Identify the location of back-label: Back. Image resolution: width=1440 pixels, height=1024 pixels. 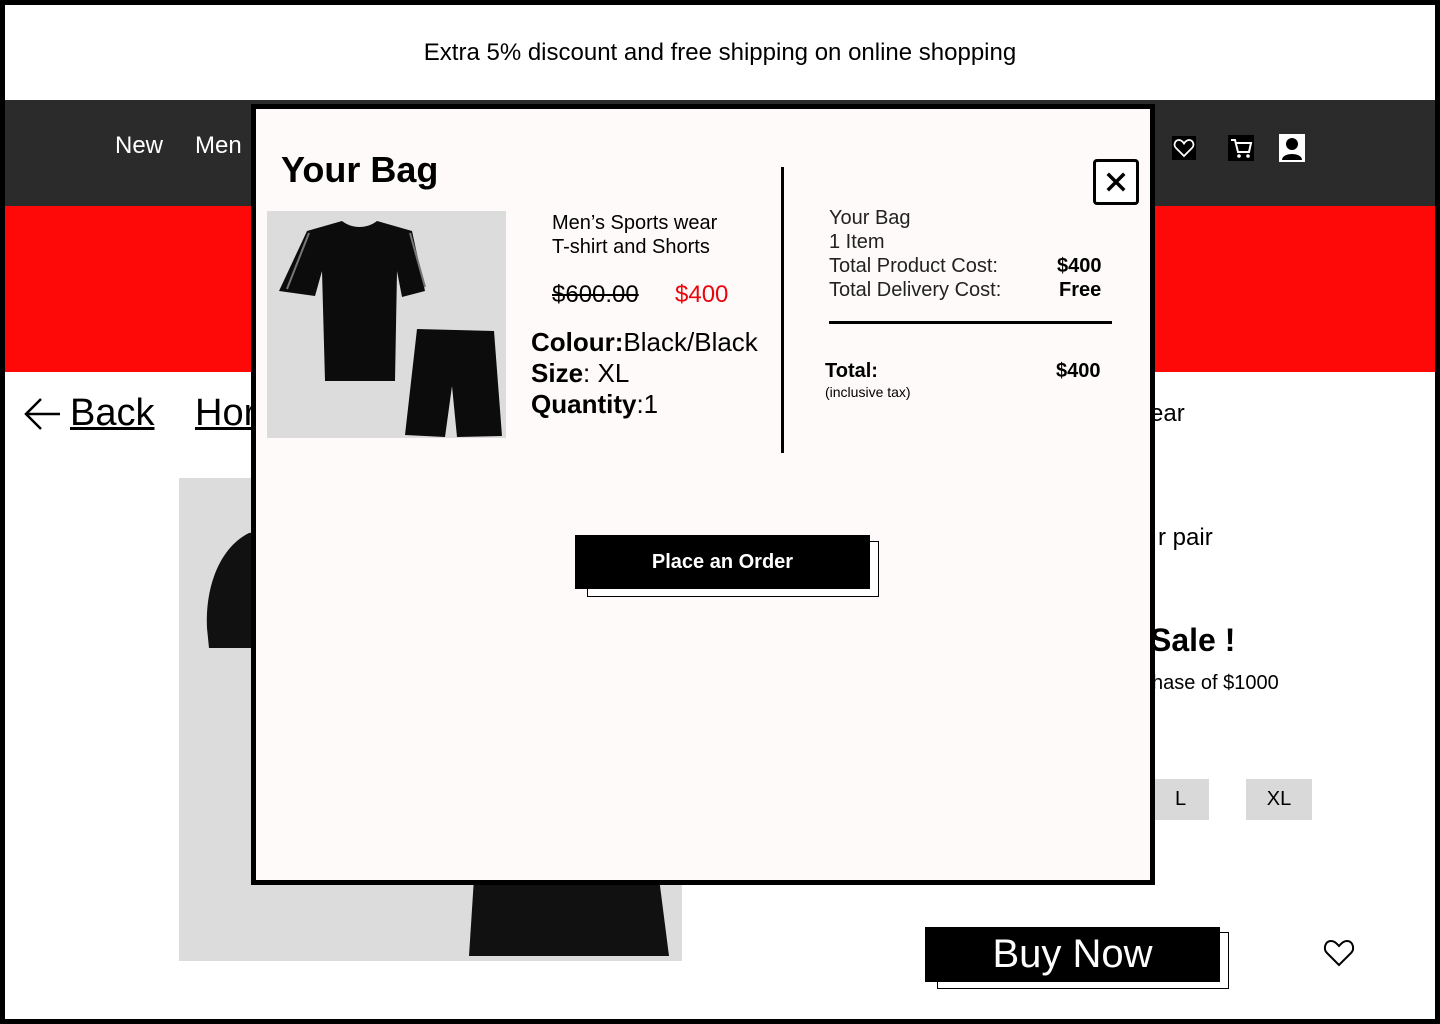
(112, 413).